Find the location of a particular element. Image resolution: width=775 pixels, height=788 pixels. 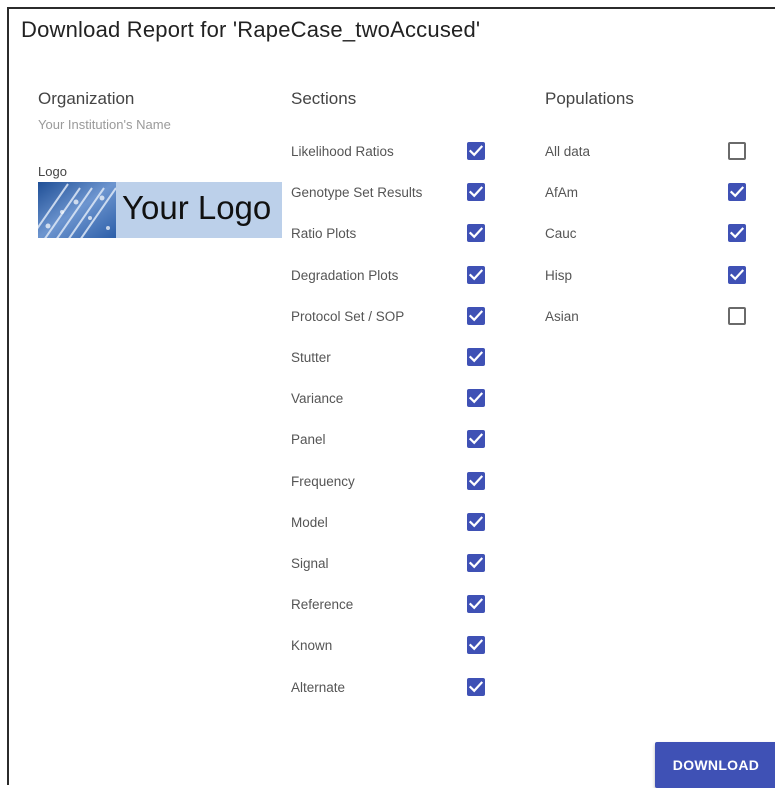

sections-label: Signal is located at coordinates (310, 563).